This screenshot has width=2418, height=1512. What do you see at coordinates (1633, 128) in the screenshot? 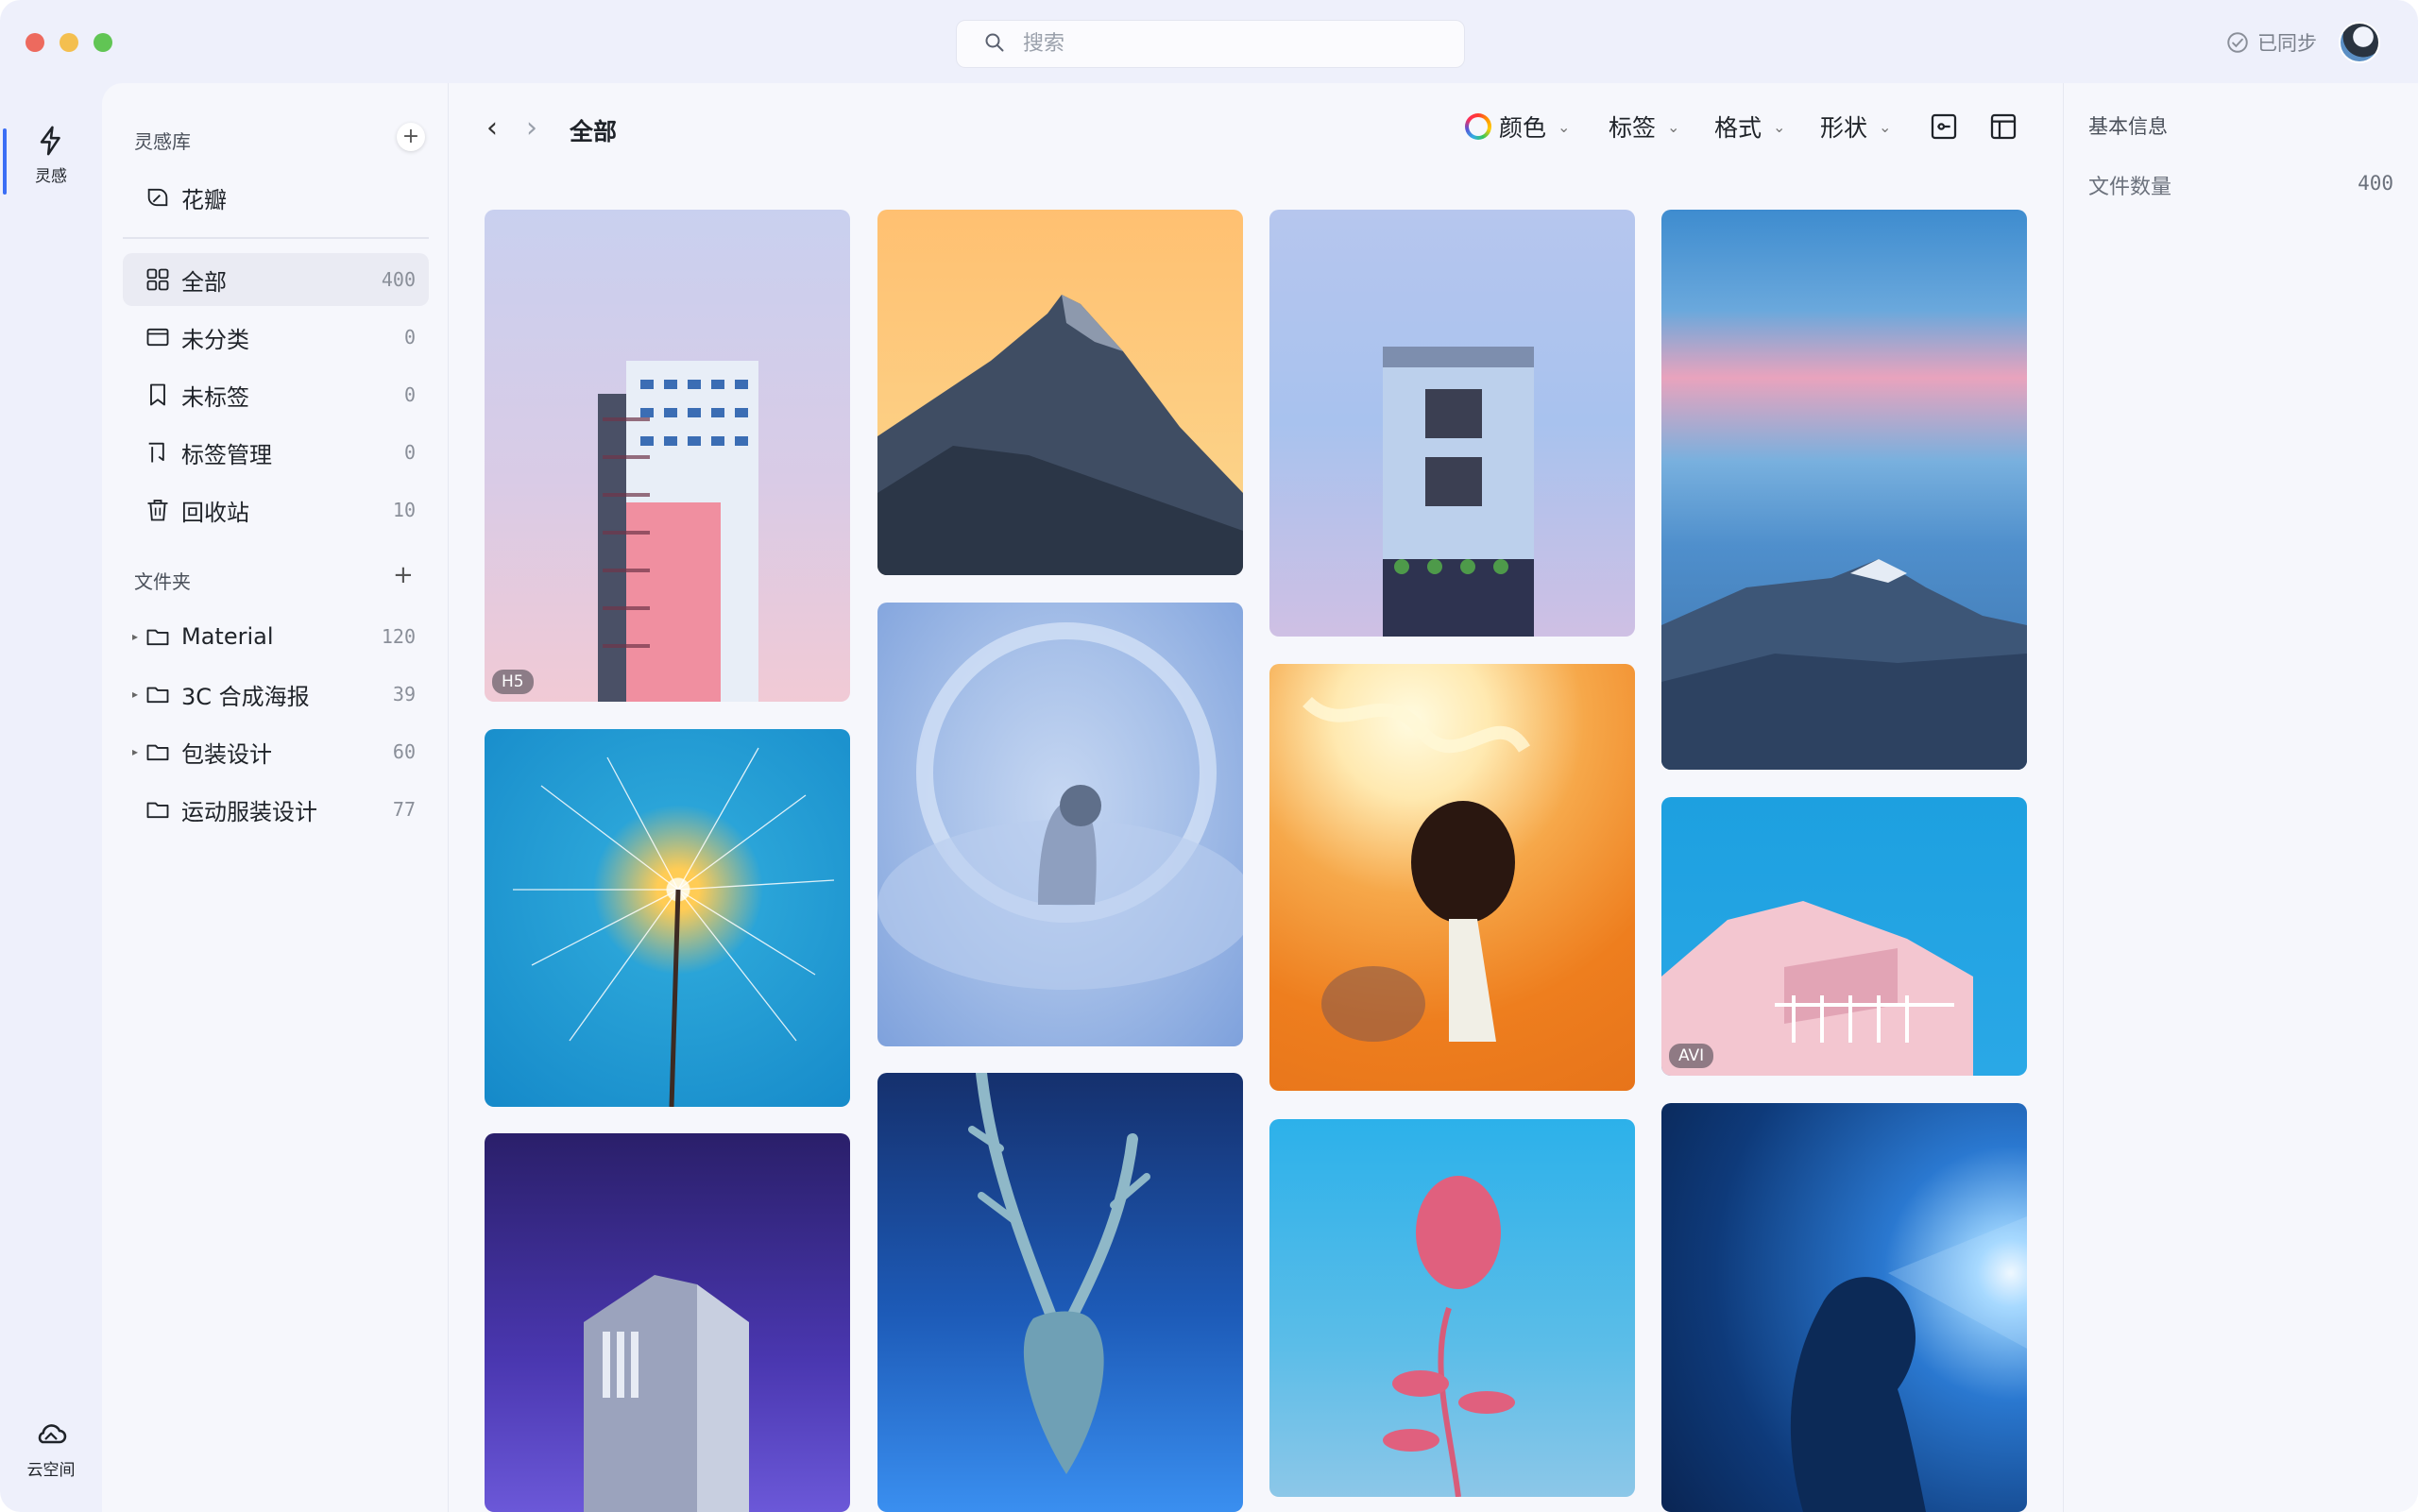
I see `filter-tags-label: 标签` at bounding box center [1633, 128].